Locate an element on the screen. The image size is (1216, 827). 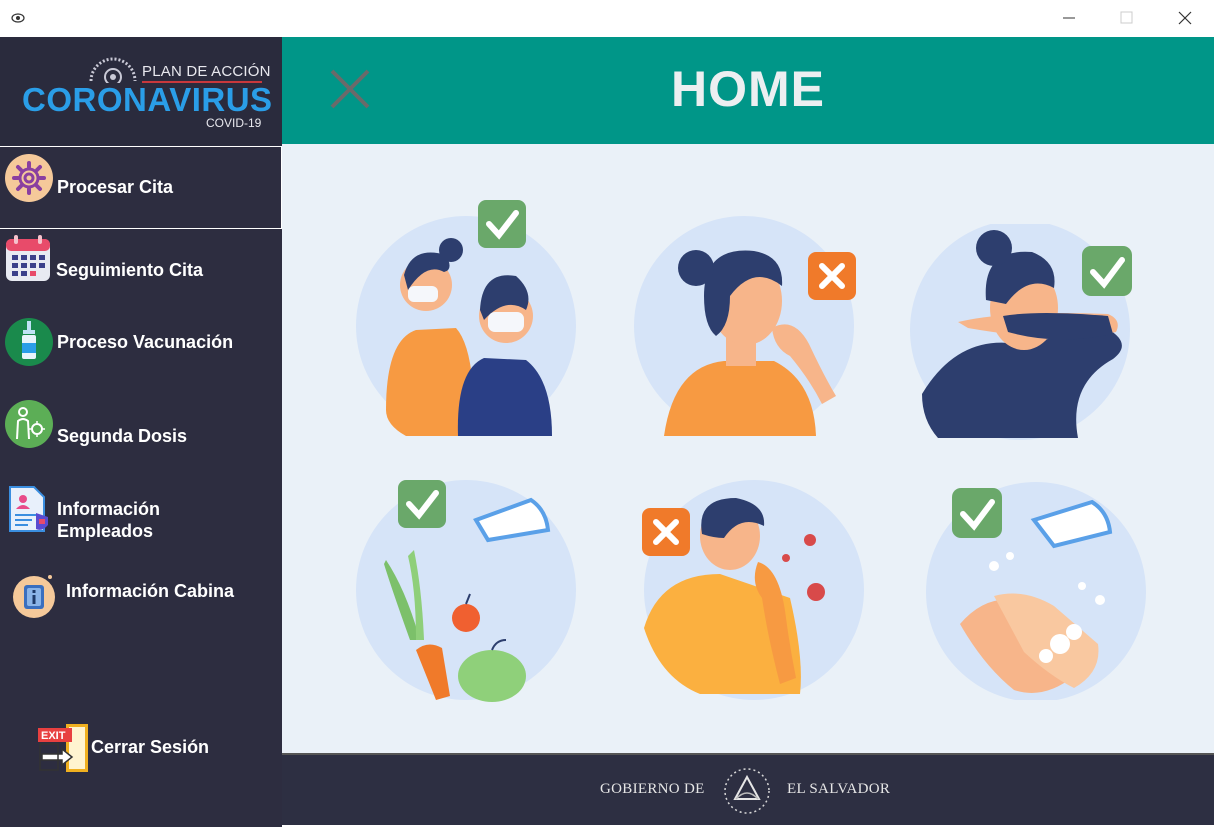
sidebar-item-seguimiento-cita: Seguimiento Cita is located at coordinates (141, 267).